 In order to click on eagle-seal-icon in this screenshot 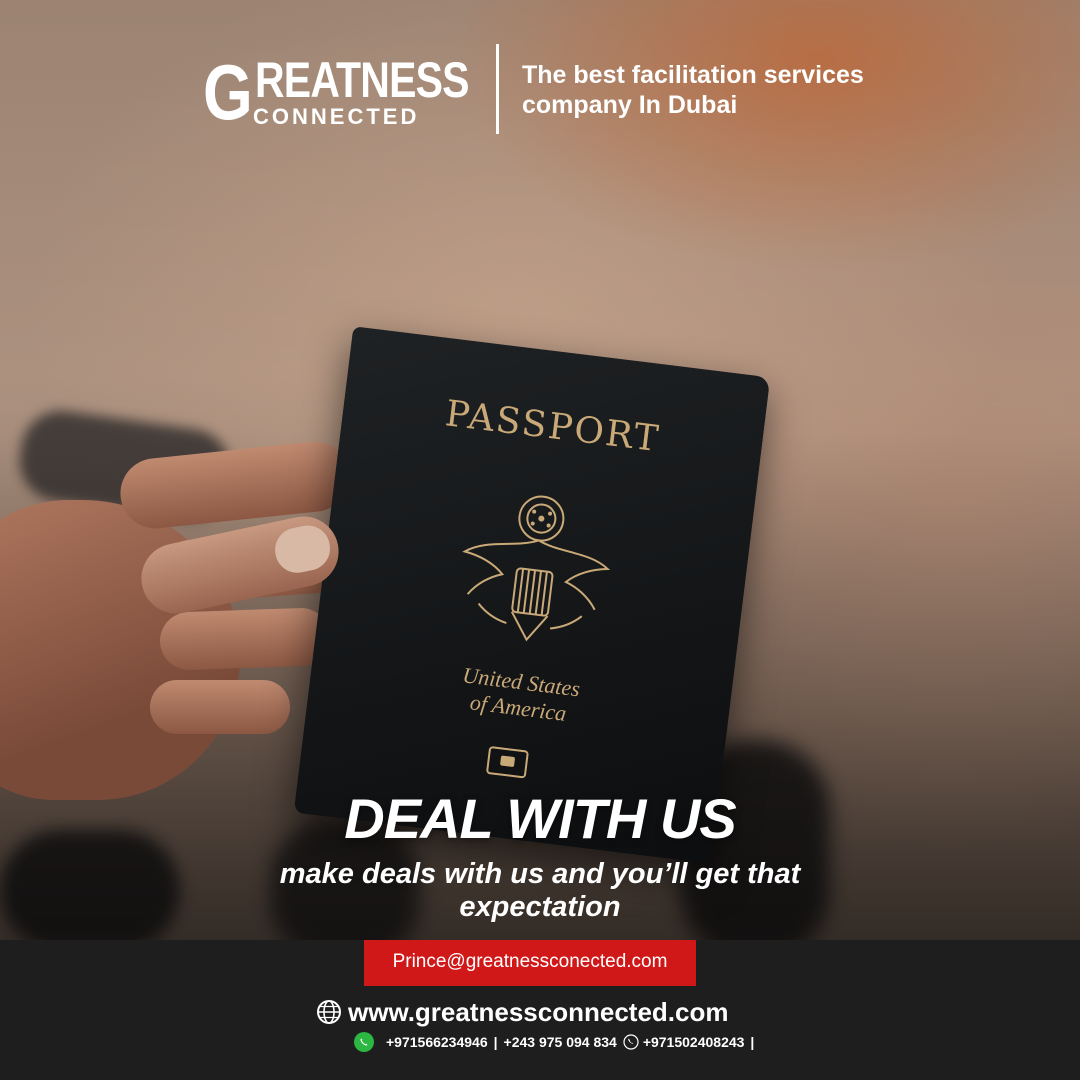, I will do `click(536, 568)`.